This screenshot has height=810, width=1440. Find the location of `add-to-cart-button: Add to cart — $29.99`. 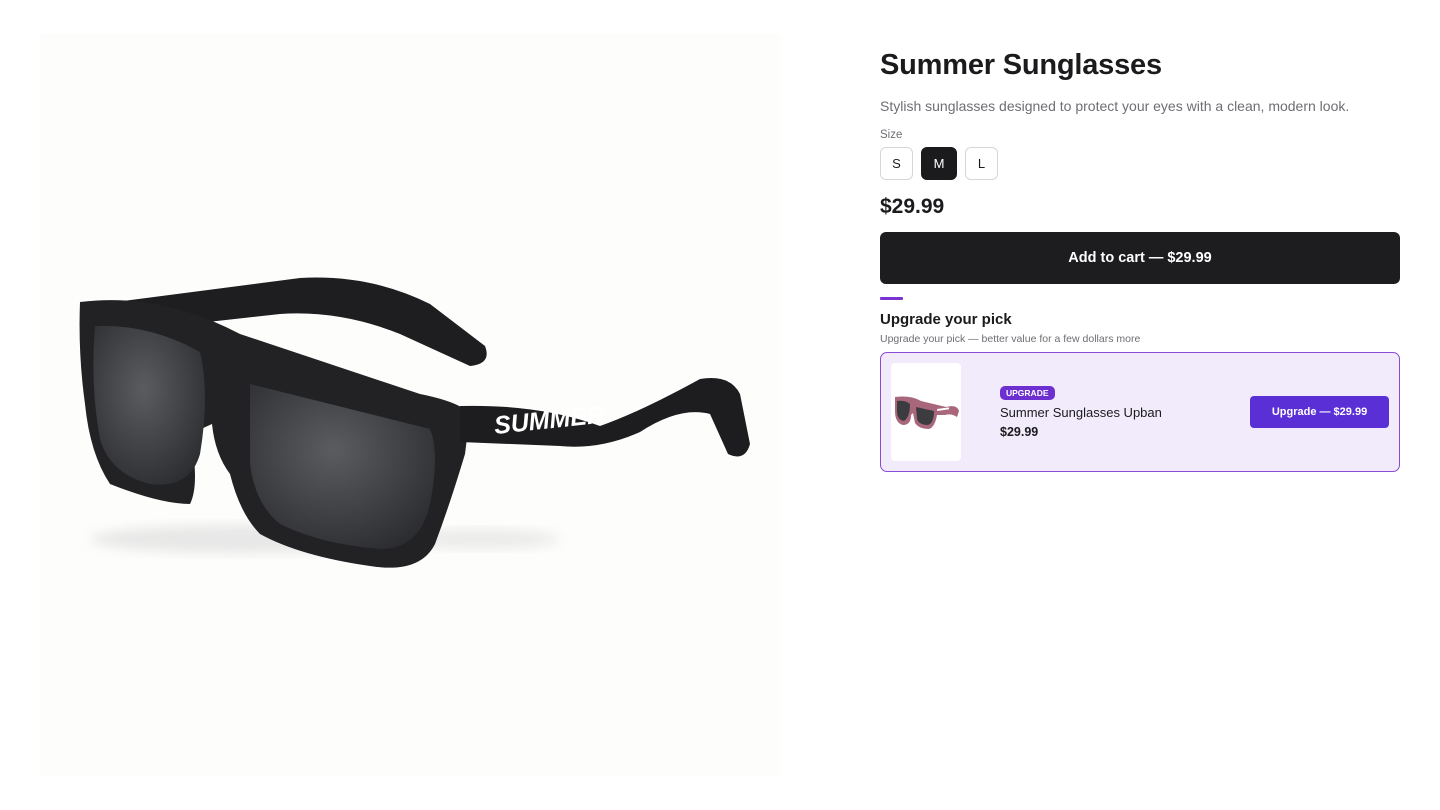

add-to-cart-button: Add to cart — $29.99 is located at coordinates (1140, 258).